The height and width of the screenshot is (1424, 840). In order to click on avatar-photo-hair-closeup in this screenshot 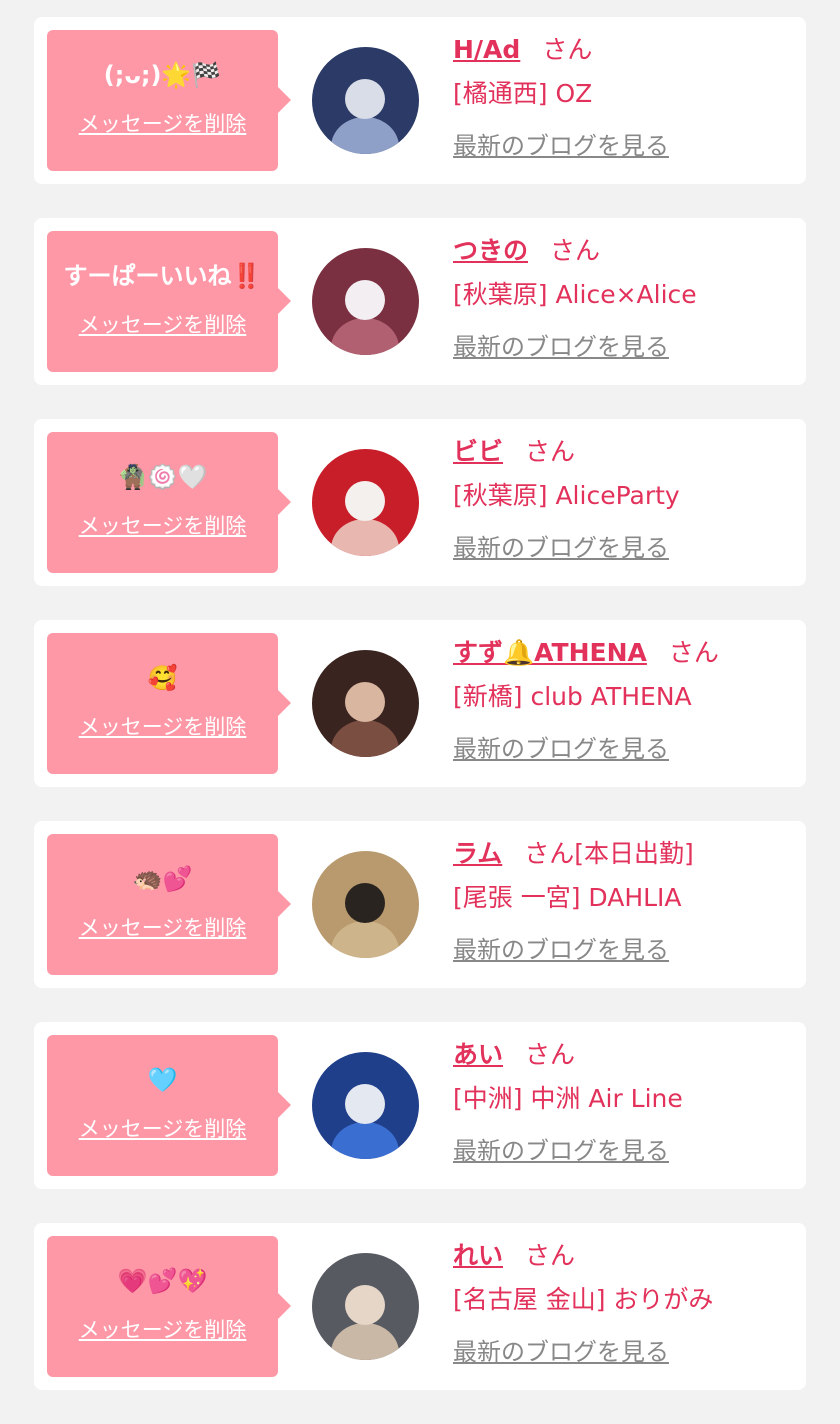, I will do `click(365, 904)`.